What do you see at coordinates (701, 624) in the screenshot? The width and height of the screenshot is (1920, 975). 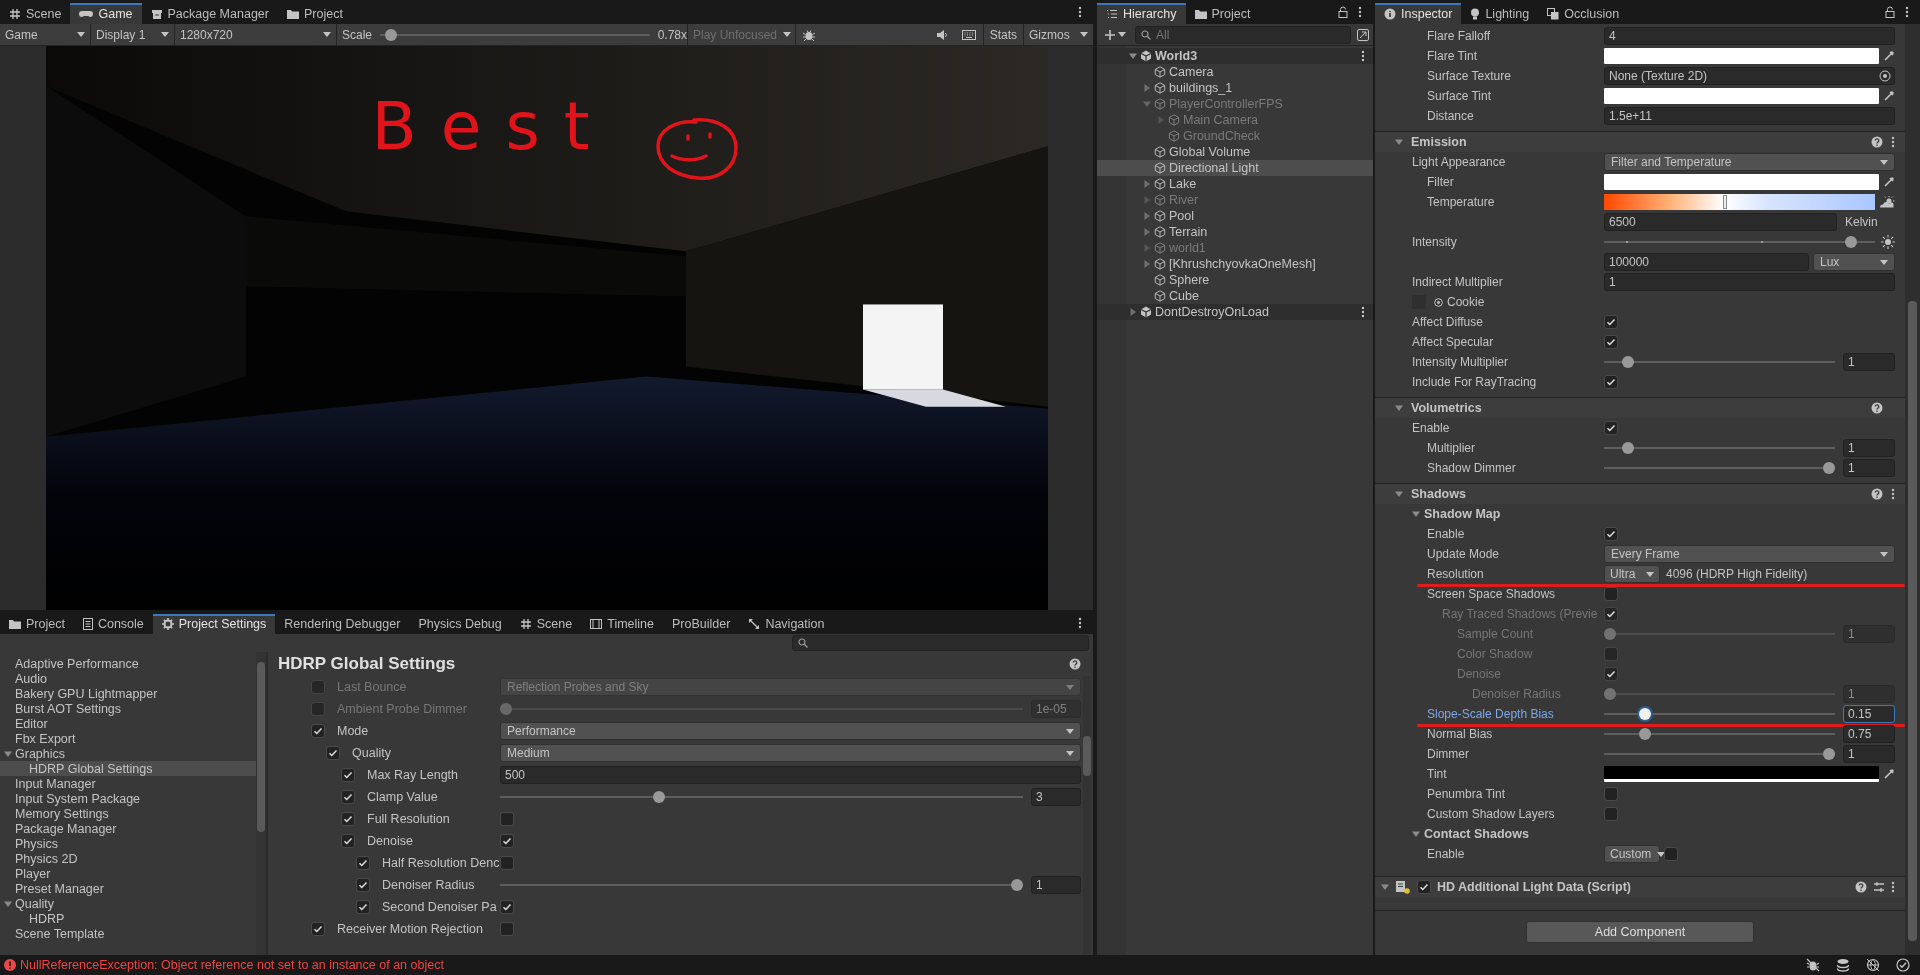 I see `tab: ProBuilder` at bounding box center [701, 624].